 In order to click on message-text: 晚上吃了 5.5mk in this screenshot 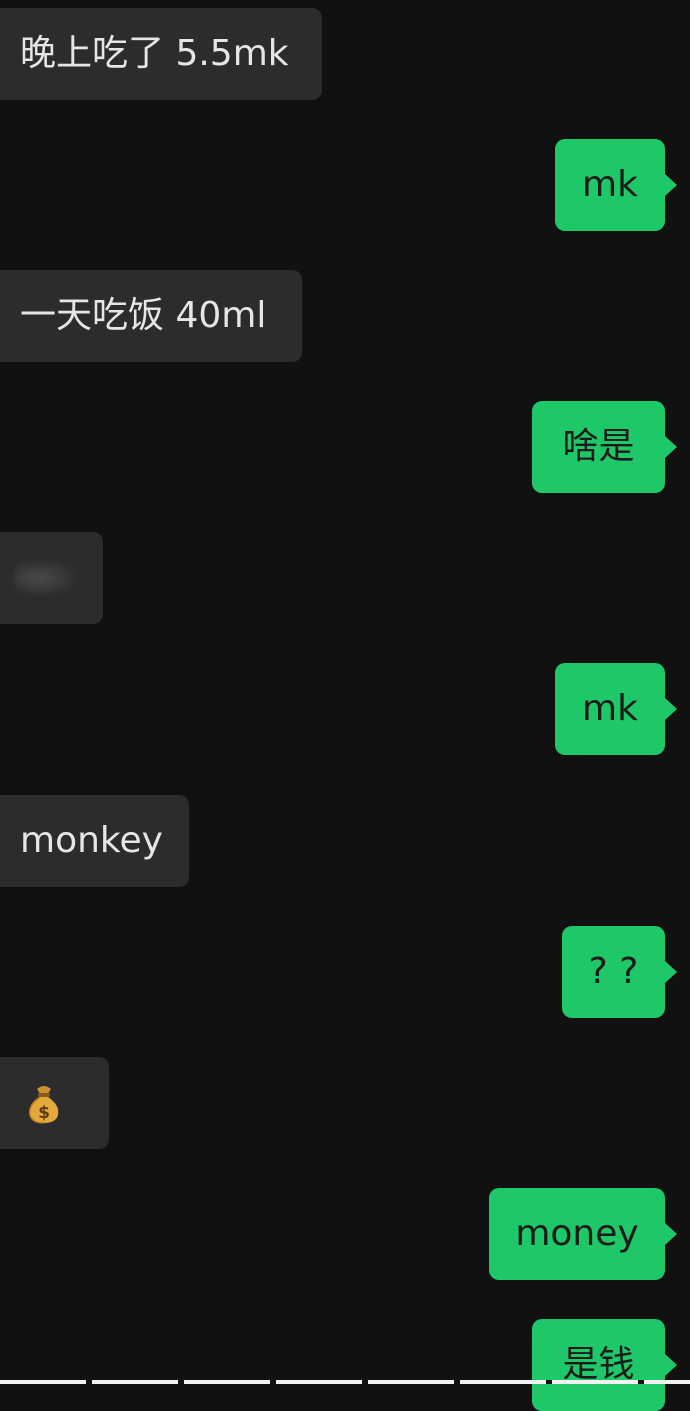, I will do `click(154, 53)`.